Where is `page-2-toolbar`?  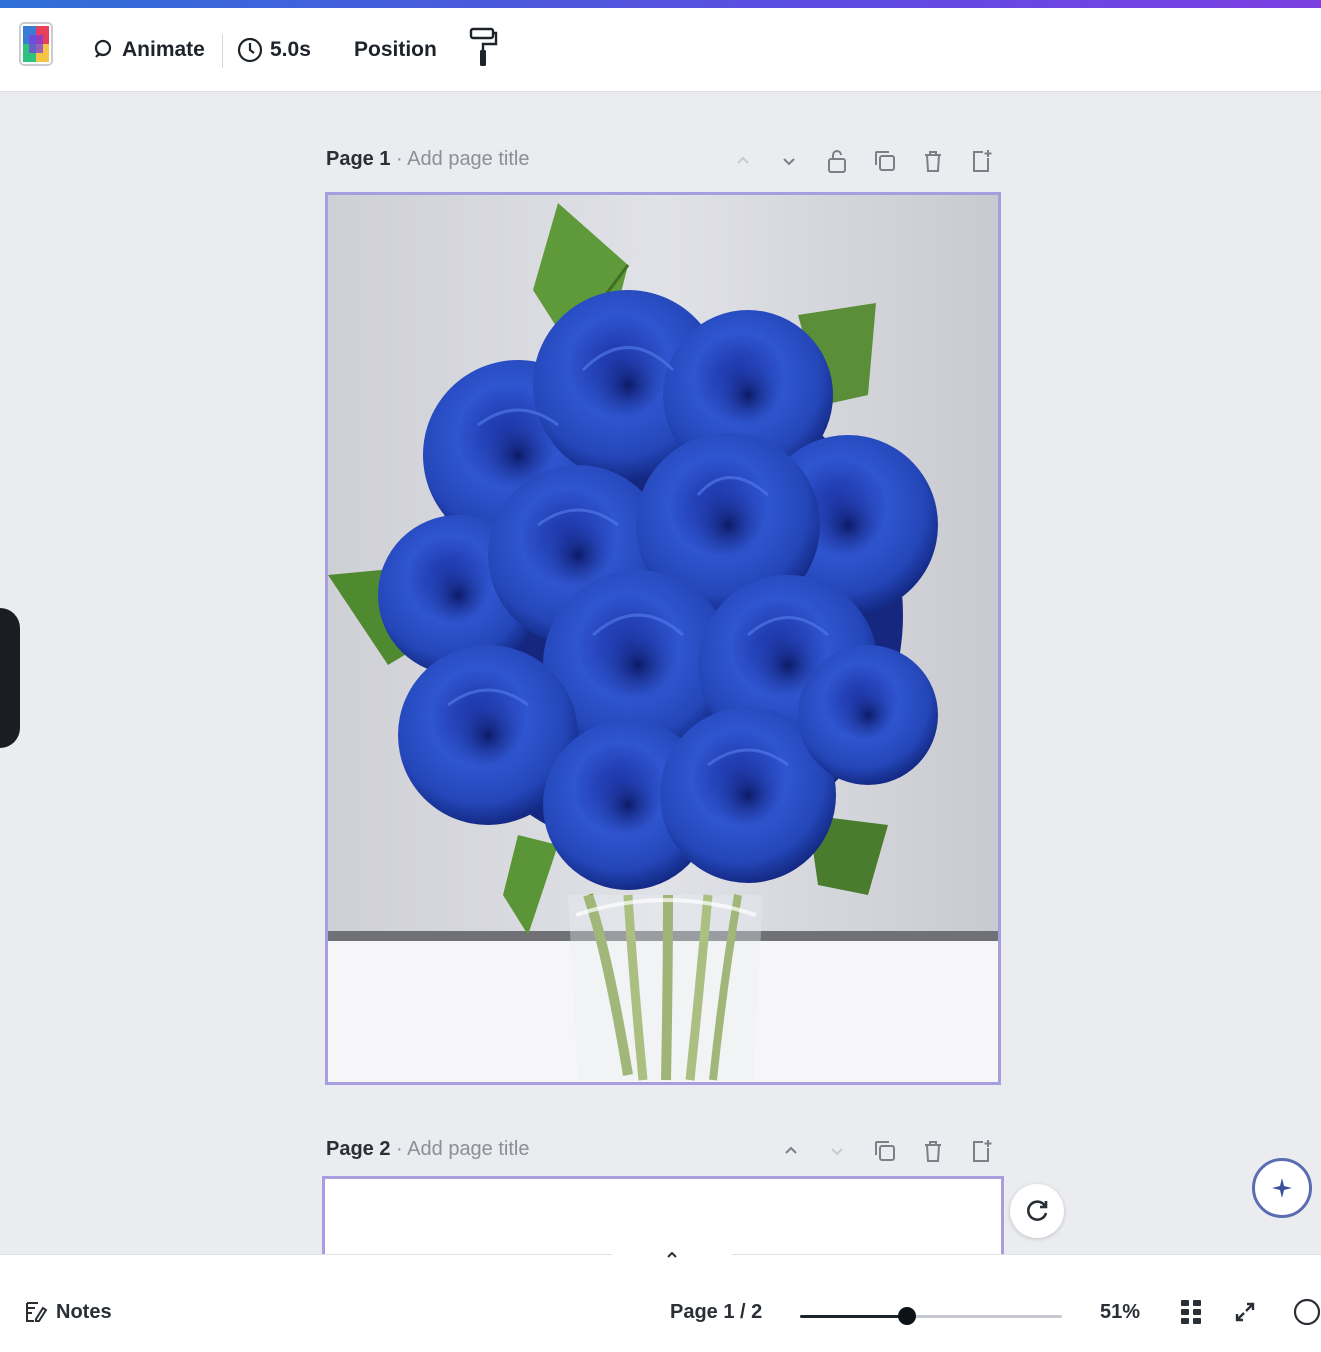
page-2-toolbar is located at coordinates (888, 1151).